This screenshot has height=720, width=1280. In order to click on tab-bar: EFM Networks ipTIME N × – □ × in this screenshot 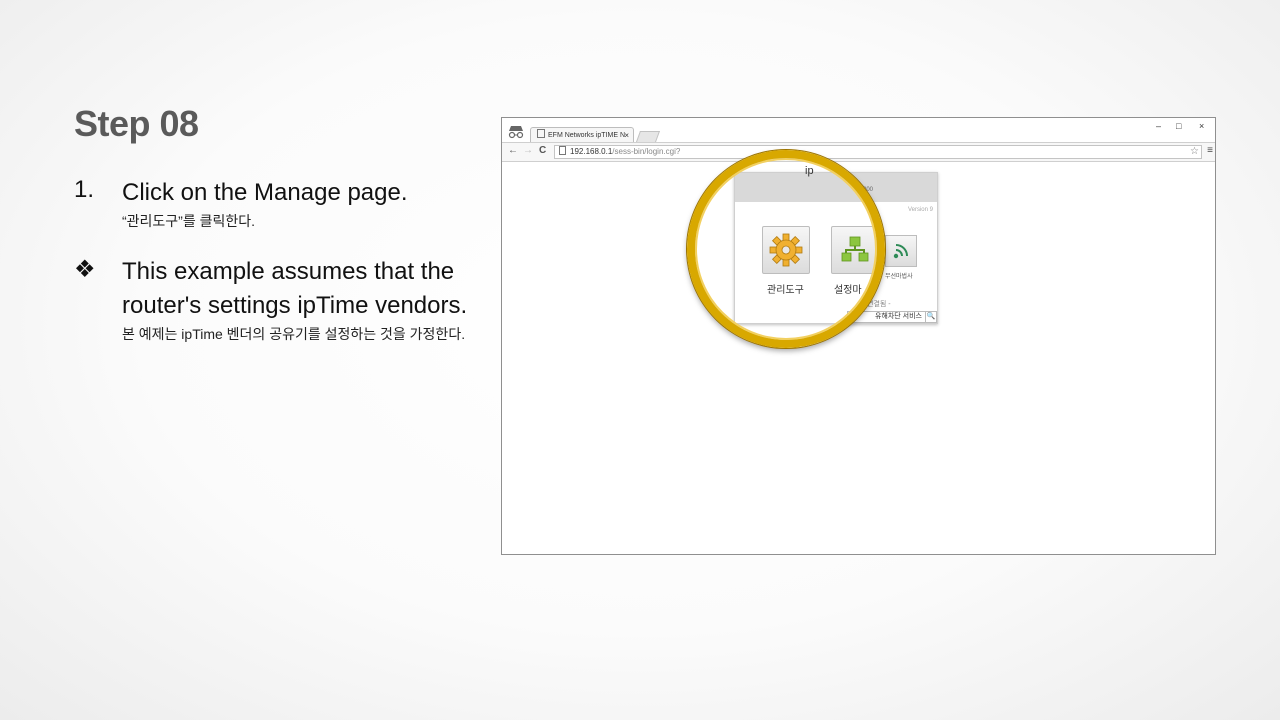, I will do `click(858, 130)`.